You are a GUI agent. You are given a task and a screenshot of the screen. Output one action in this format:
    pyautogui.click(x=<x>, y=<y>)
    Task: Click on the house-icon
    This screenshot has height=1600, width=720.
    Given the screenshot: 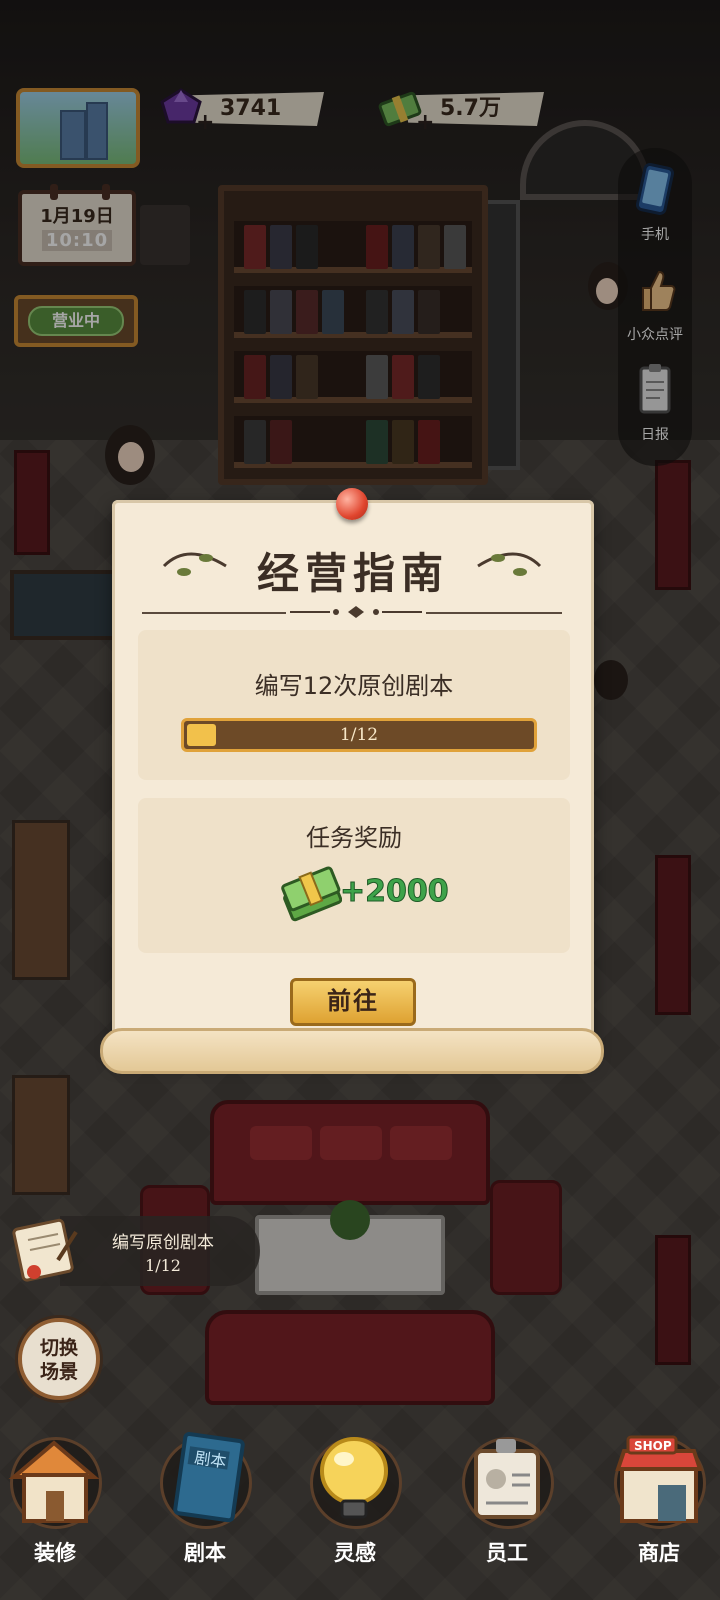 What is the action you would take?
    pyautogui.click(x=54, y=1481)
    